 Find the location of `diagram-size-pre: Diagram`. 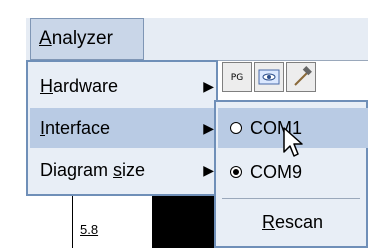

diagram-size-pre: Diagram is located at coordinates (77, 170).